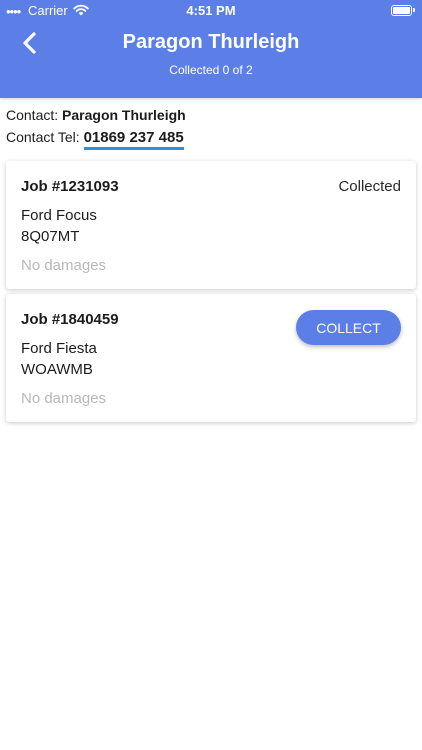 This screenshot has height=750, width=422. I want to click on status-bar: •••• Carrier 4:51 PM, so click(211, 11).